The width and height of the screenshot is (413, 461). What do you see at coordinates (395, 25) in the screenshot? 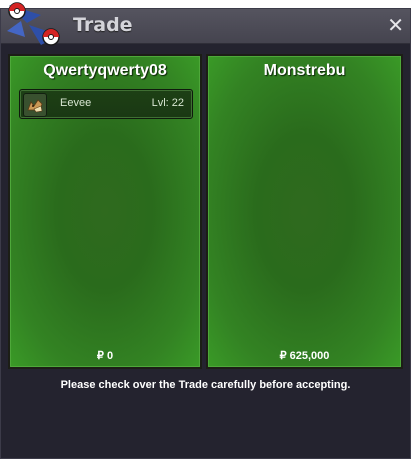
I see `close-button: ✕` at bounding box center [395, 25].